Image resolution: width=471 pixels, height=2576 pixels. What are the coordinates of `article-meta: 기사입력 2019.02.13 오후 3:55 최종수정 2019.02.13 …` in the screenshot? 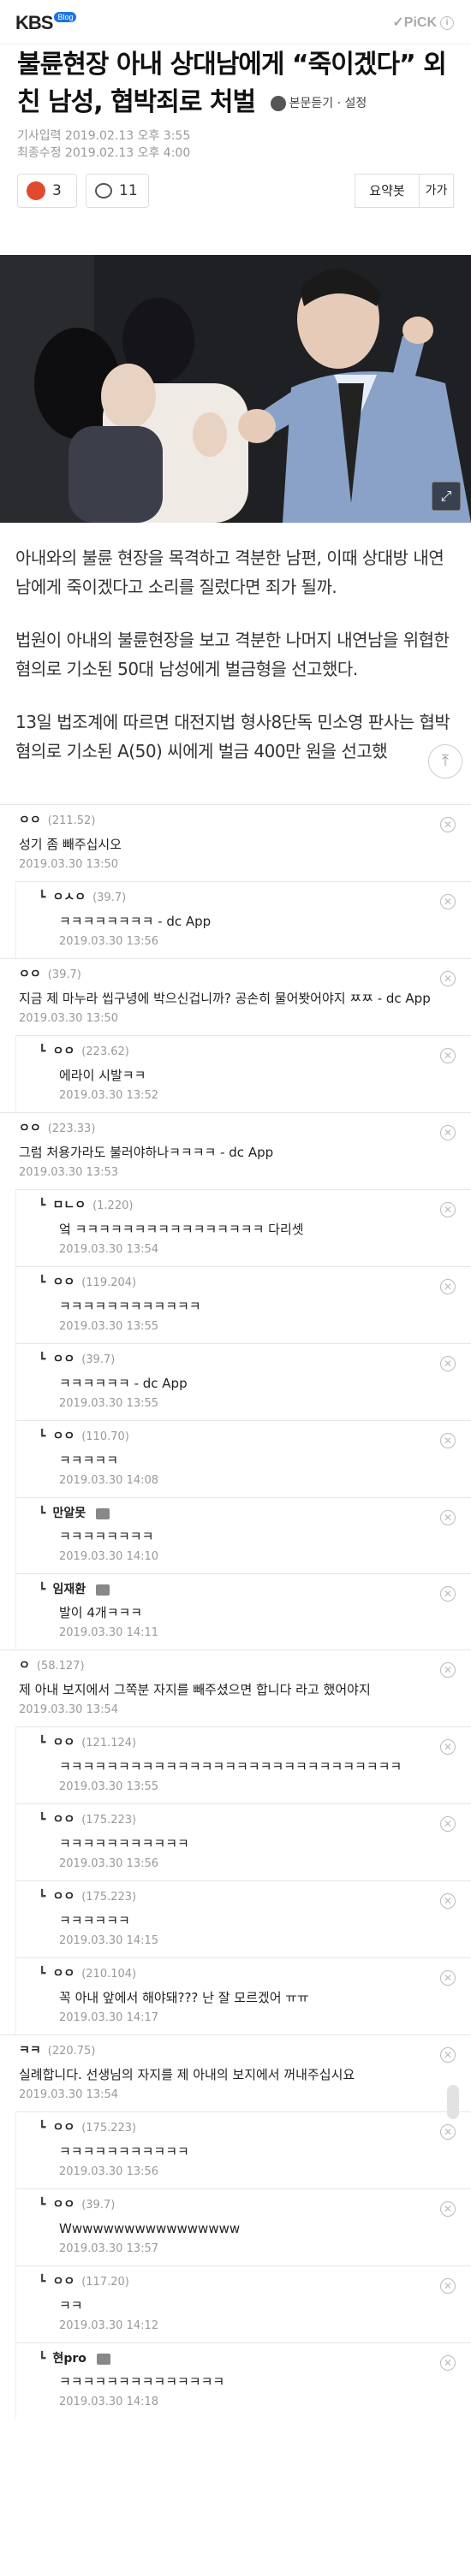 It's located at (235, 142).